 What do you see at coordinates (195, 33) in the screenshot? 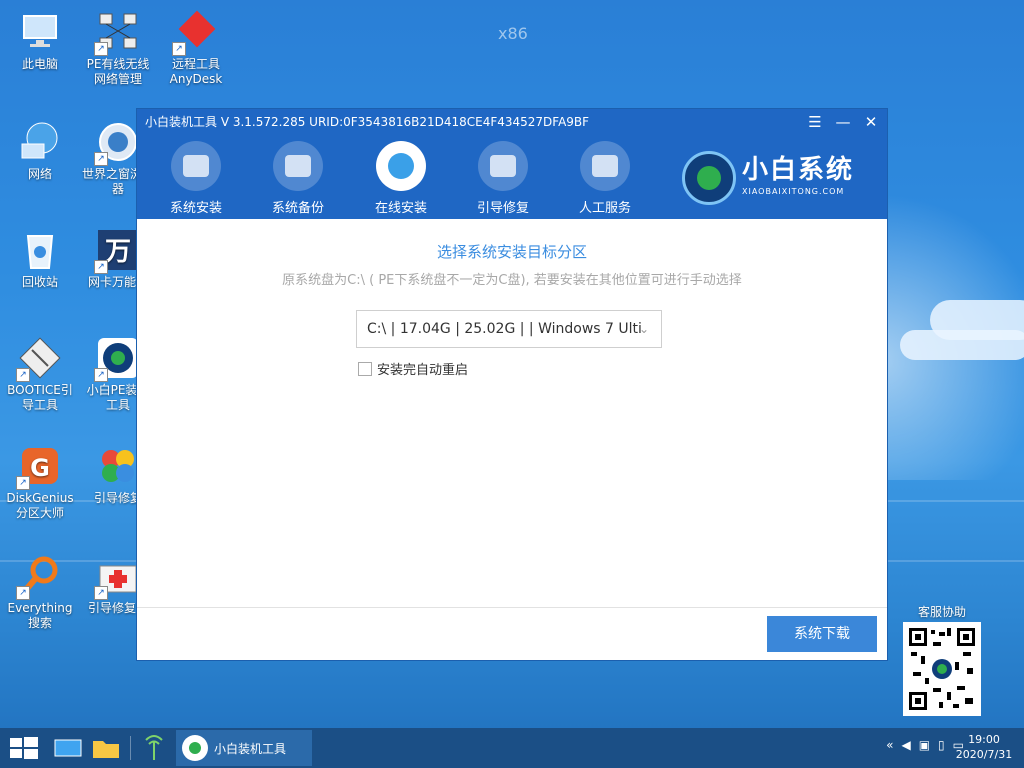
I see `anydesk-icon: ↗` at bounding box center [195, 33].